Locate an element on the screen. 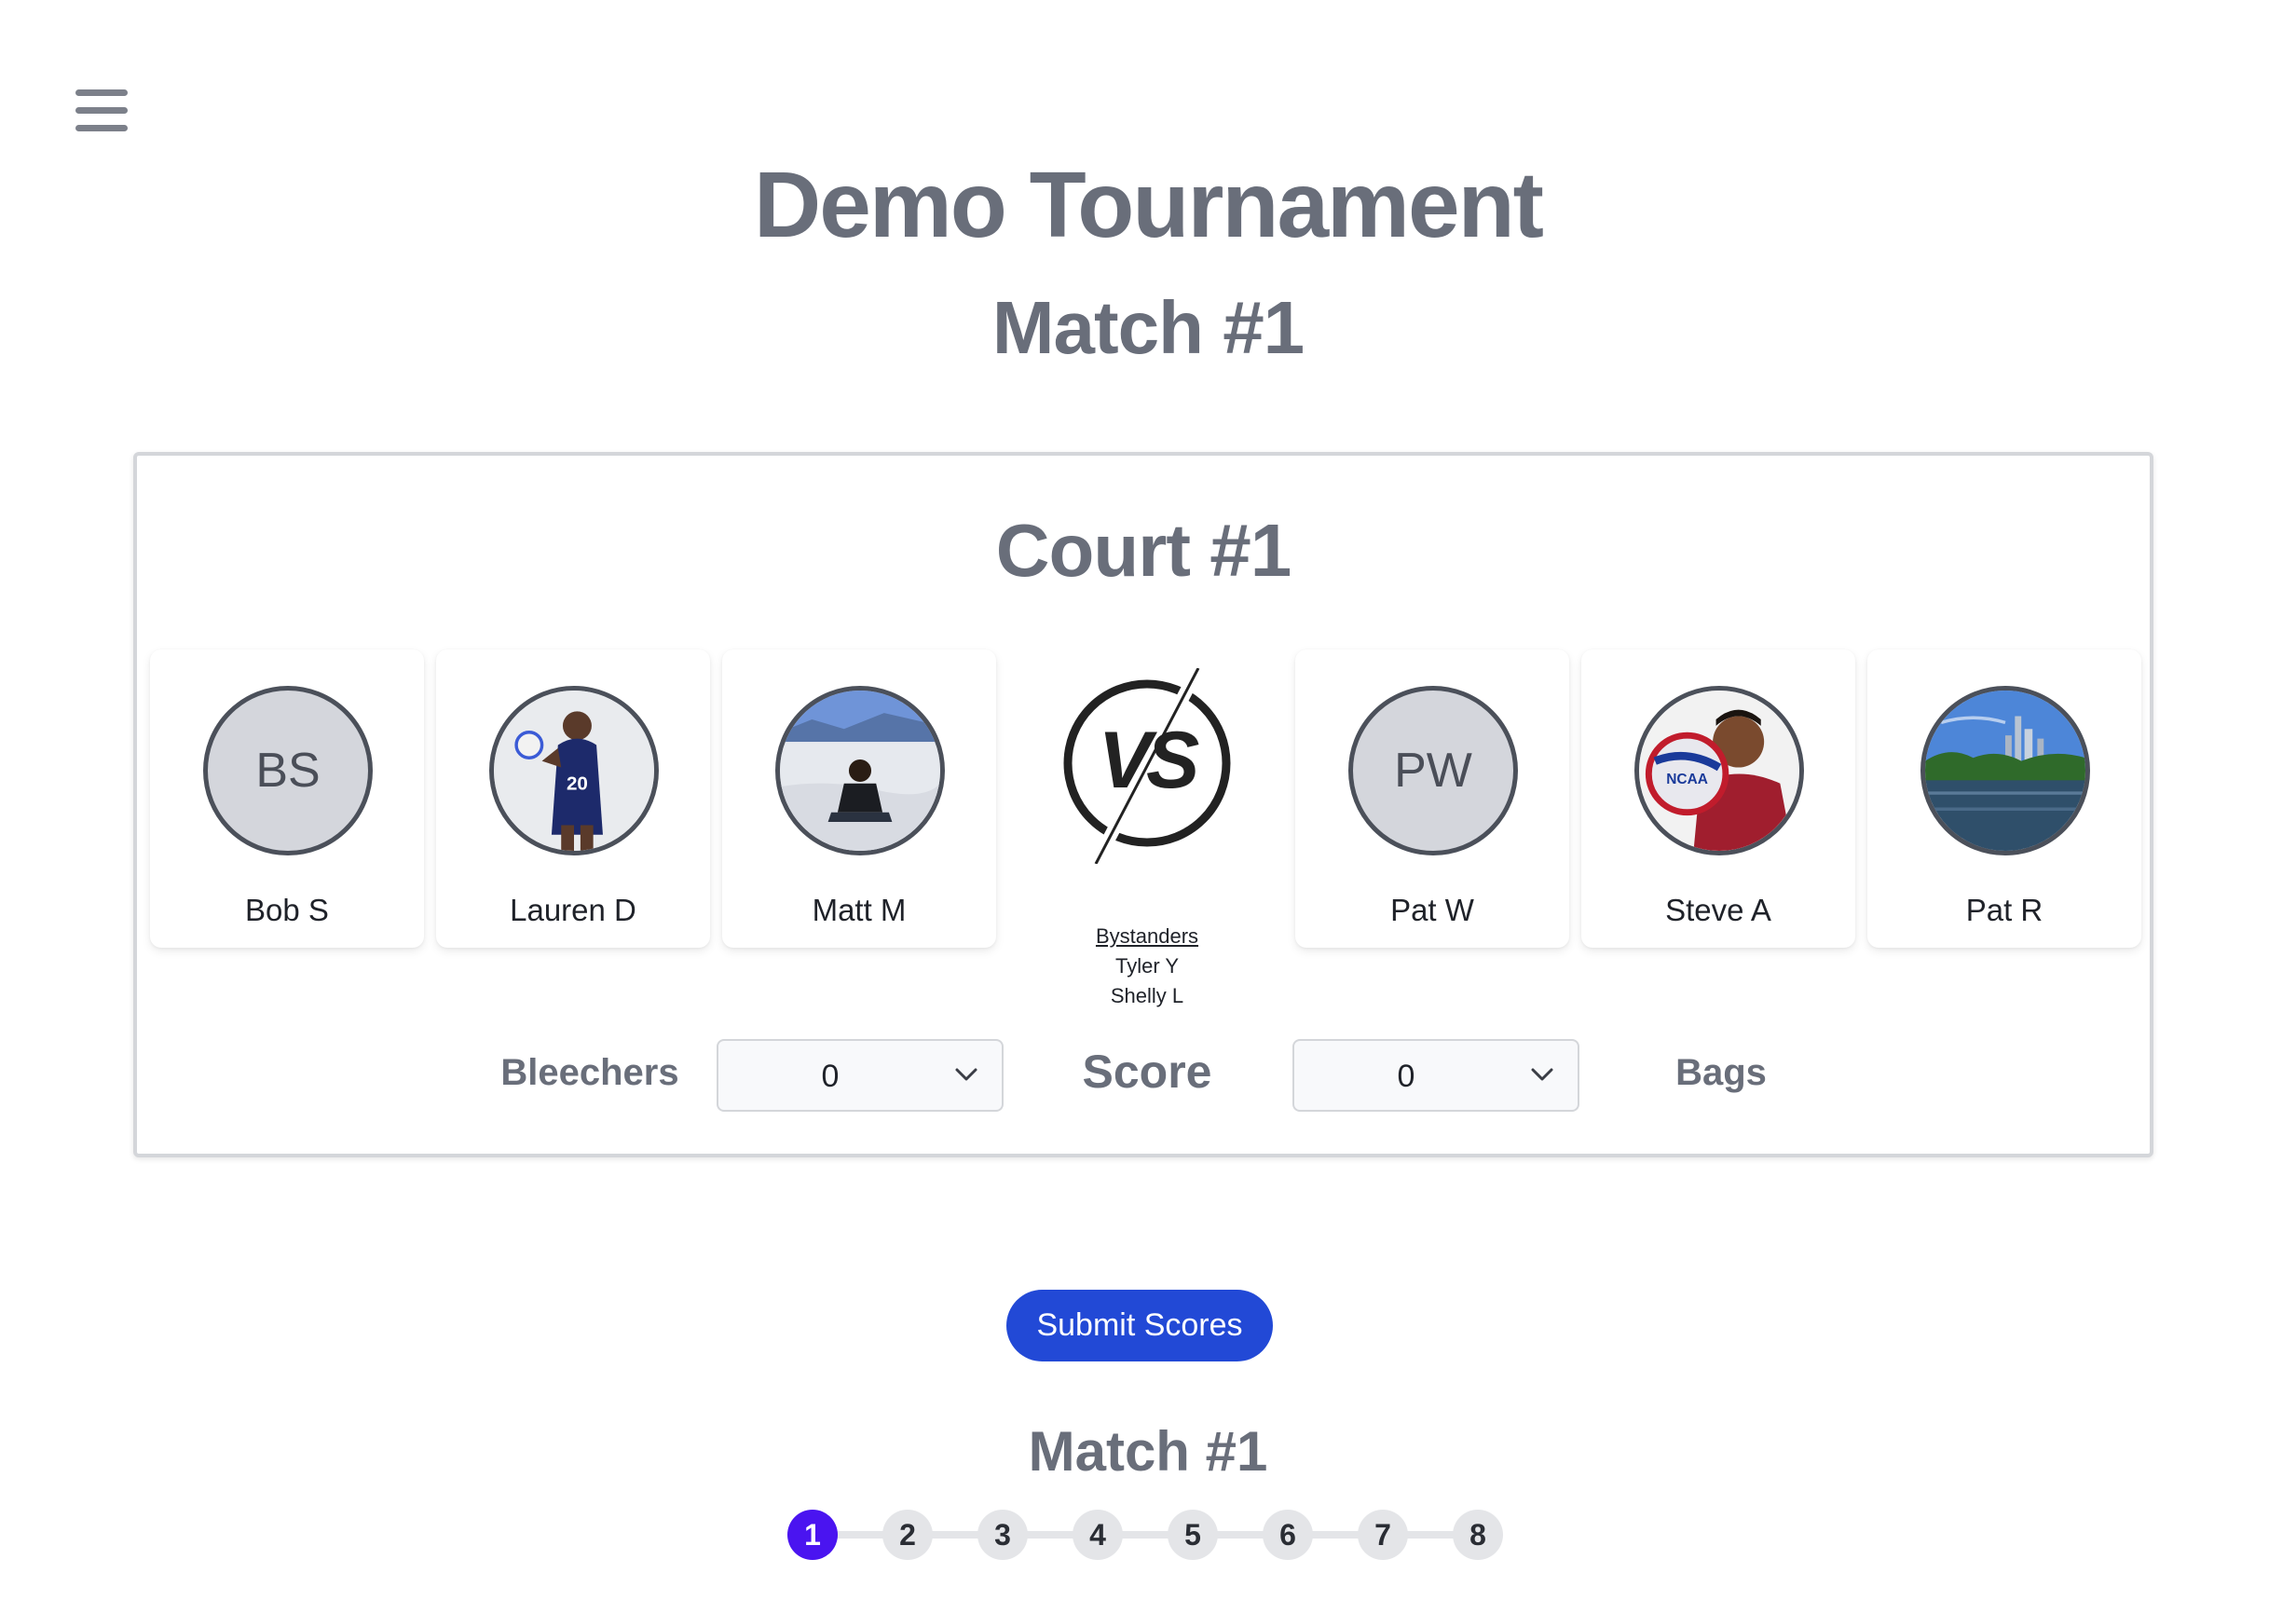 The height and width of the screenshot is (1614, 2296). player-name: Matt M is located at coordinates (859, 910).